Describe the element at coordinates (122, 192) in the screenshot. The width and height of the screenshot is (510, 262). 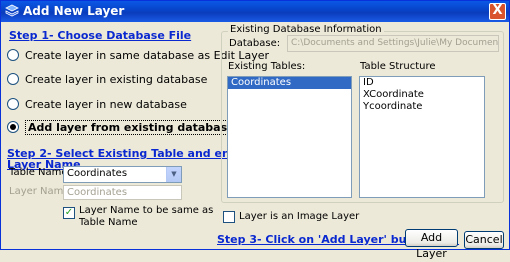
I see `layer-name-input: Coordinates` at that location.